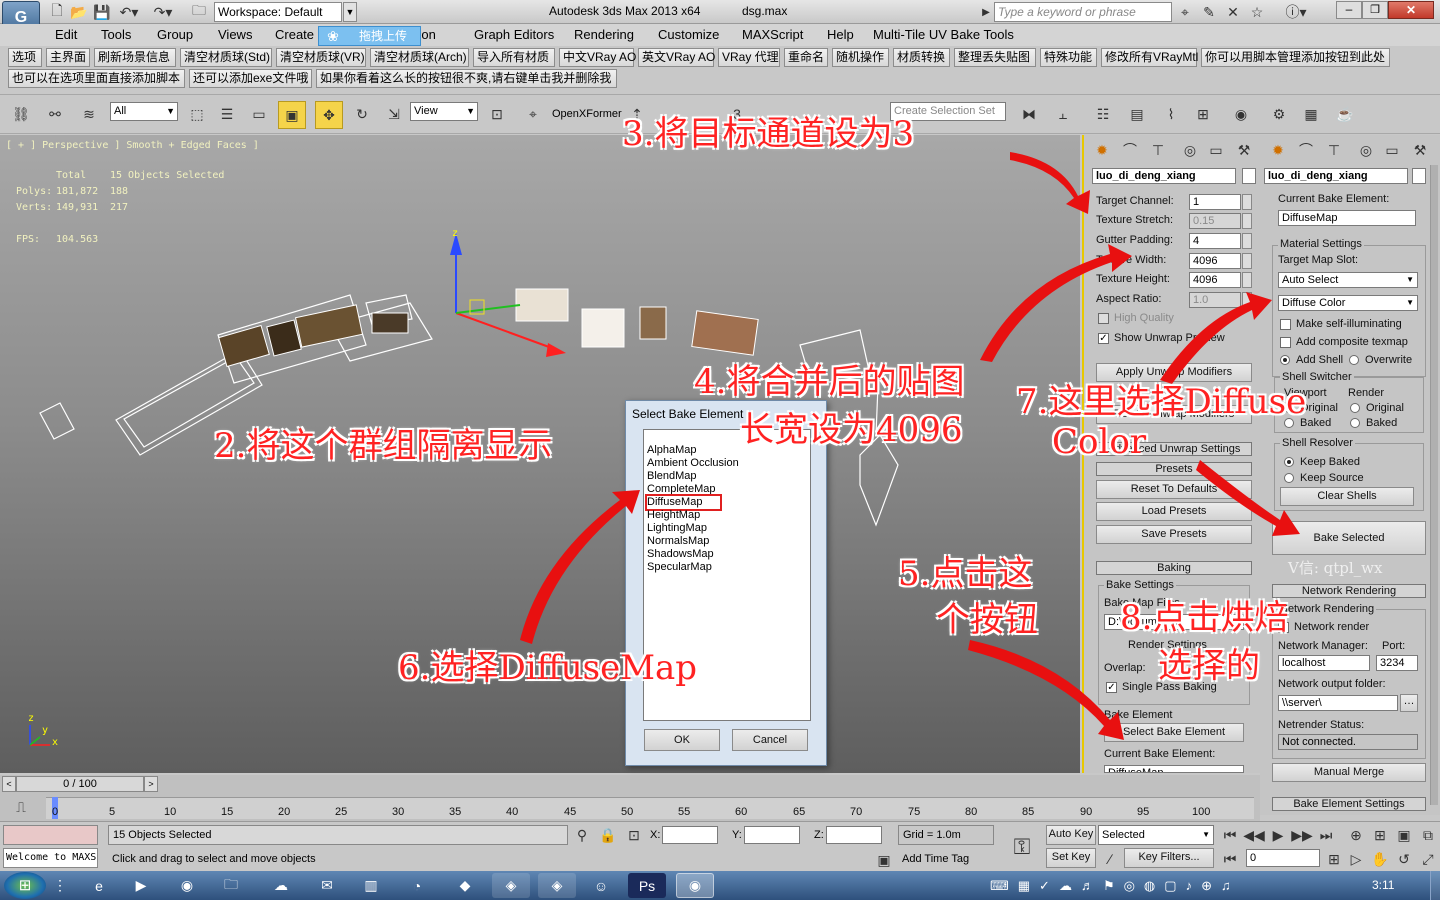  Describe the element at coordinates (1349, 804) in the screenshot. I see `bake-element-settings-rollout: Bake Element Settings` at that location.